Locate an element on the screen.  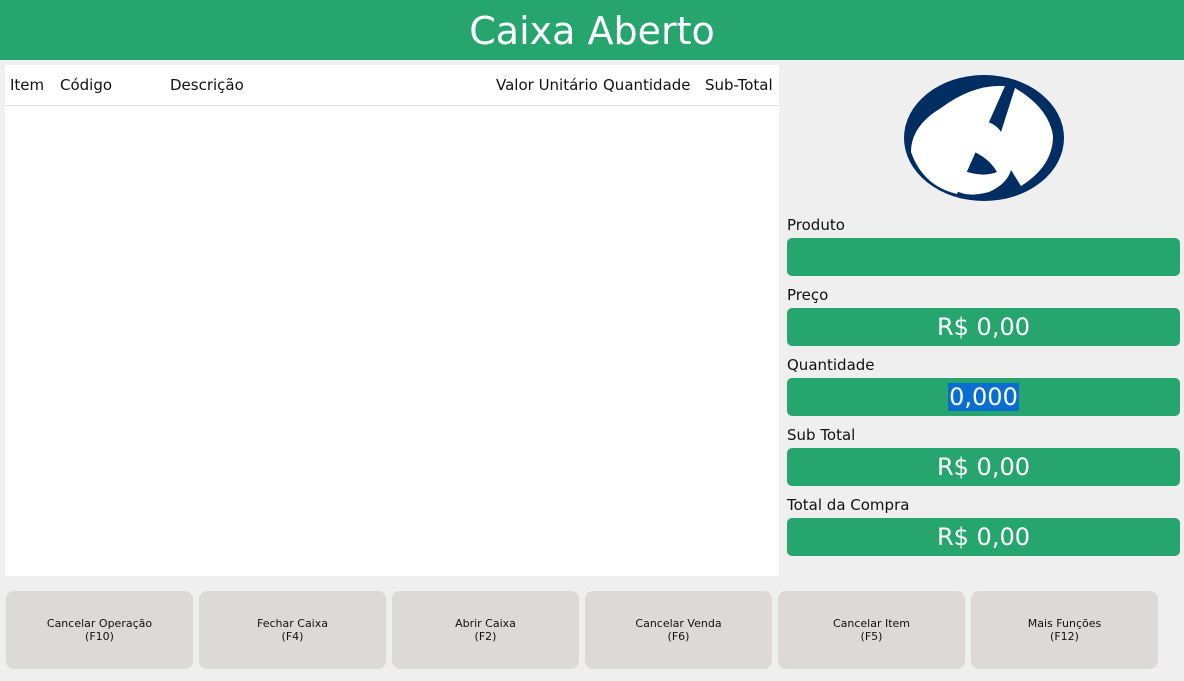
column-header-quantidade: Quantidade is located at coordinates (647, 85).